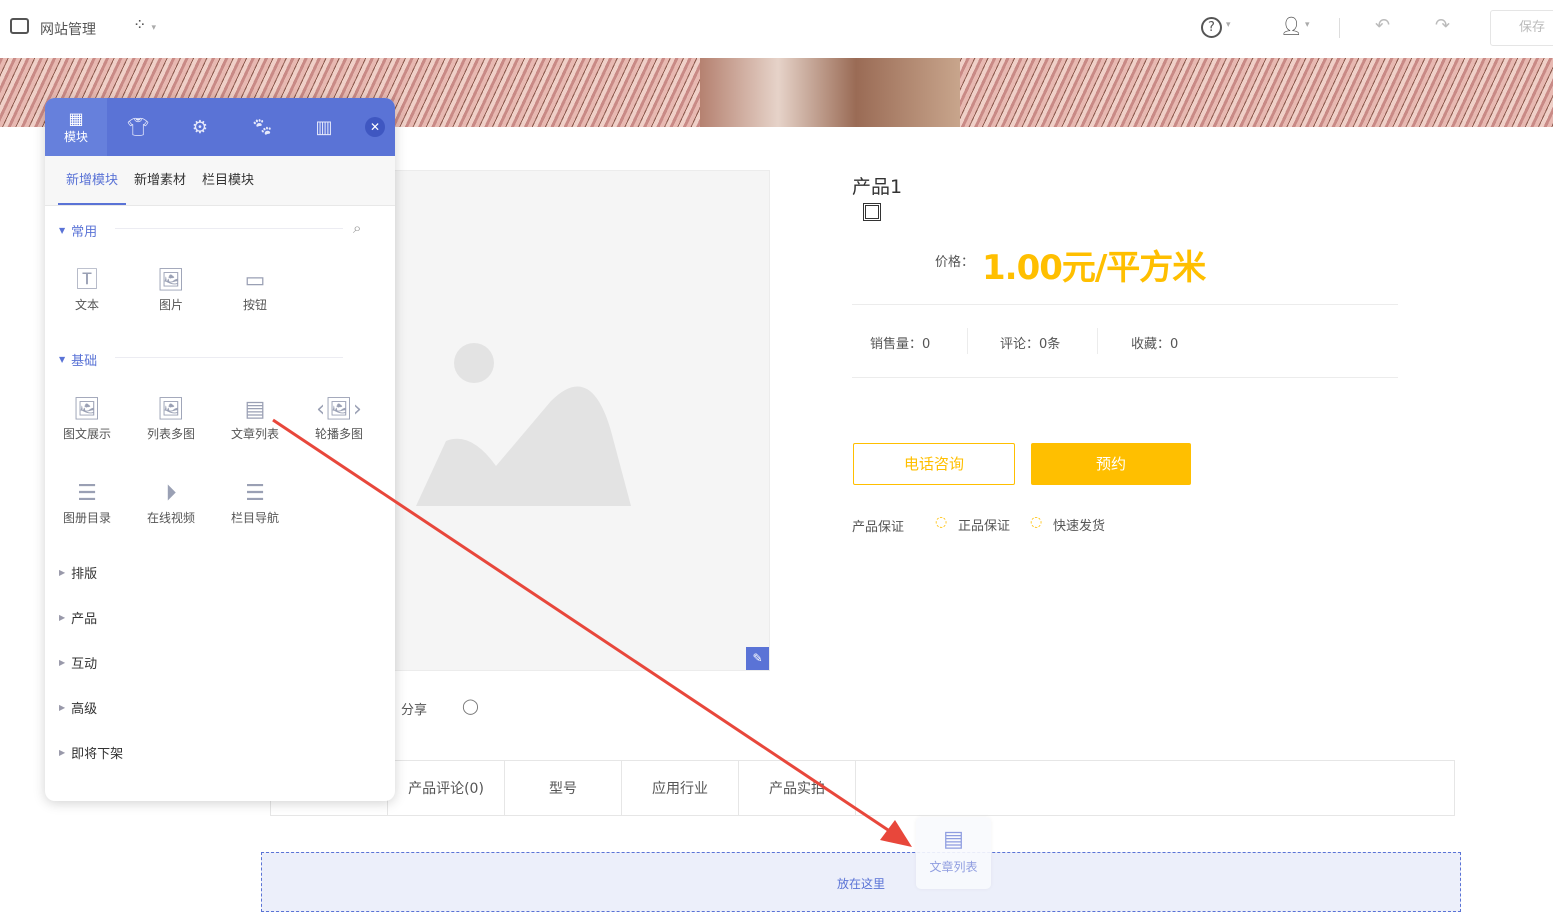 Image resolution: width=1553 pixels, height=920 pixels. I want to click on help-icon: ?, so click(1211, 27).